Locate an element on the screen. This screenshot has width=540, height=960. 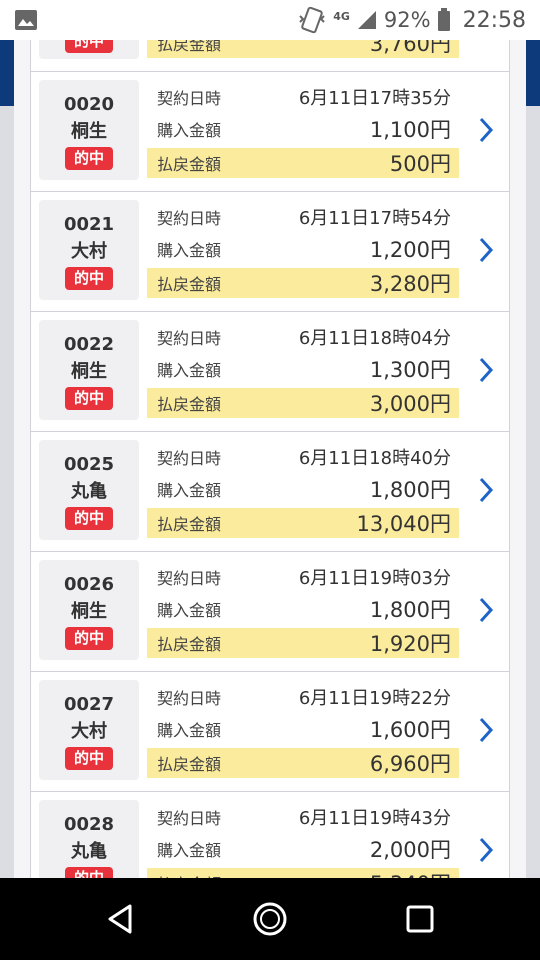
race-number: 0027 is located at coordinates (89, 704).